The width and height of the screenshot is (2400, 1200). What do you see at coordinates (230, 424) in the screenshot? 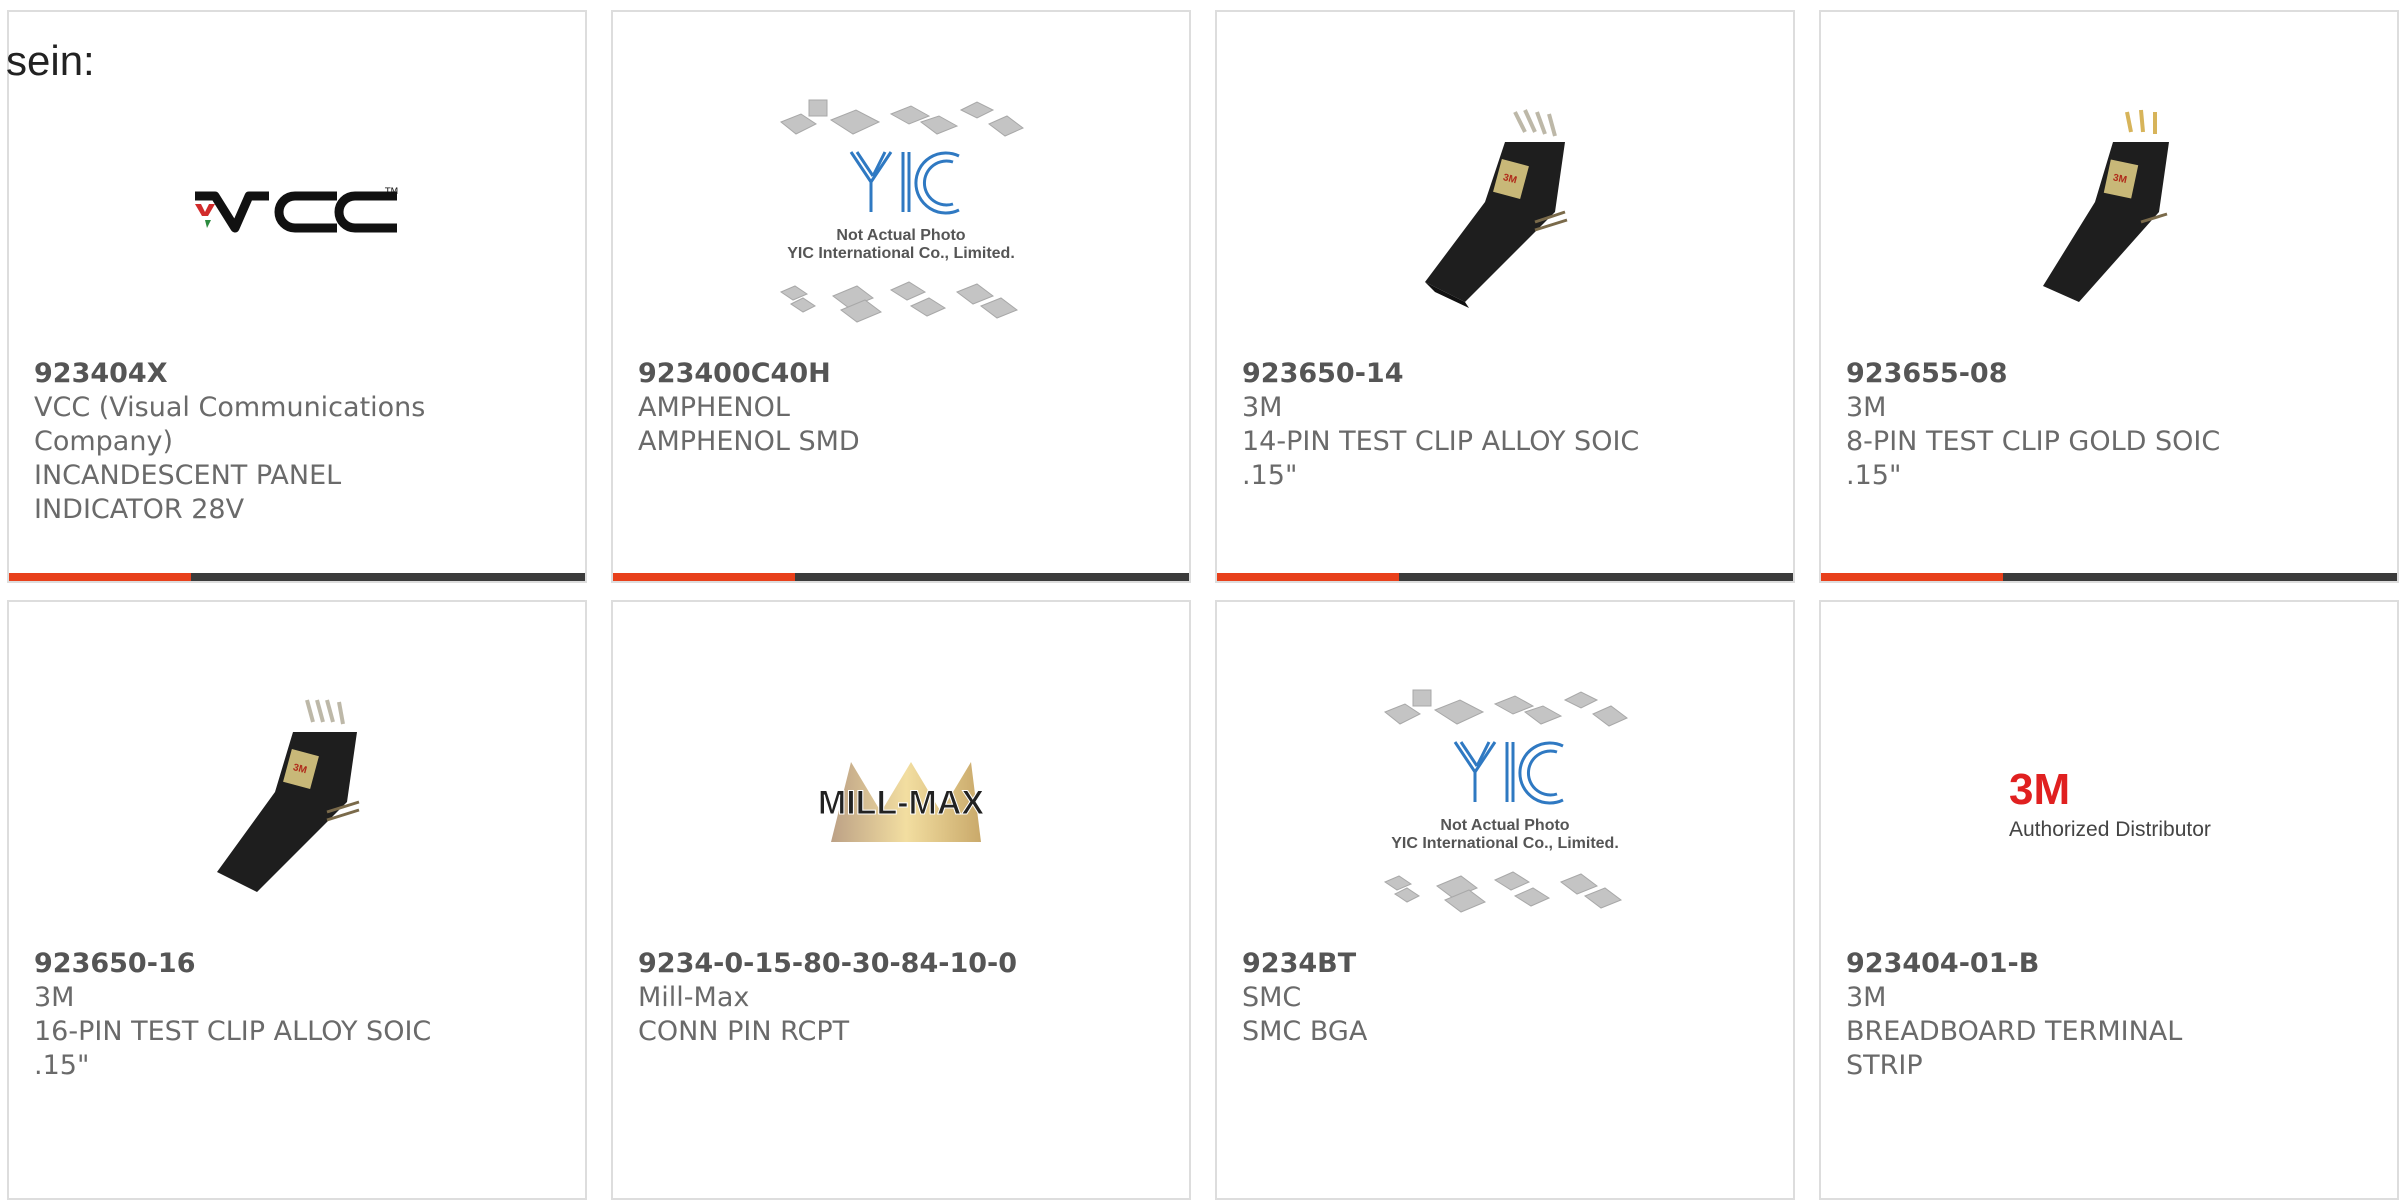
I see `manufacturer: VCC (Visual Communications Company)` at bounding box center [230, 424].